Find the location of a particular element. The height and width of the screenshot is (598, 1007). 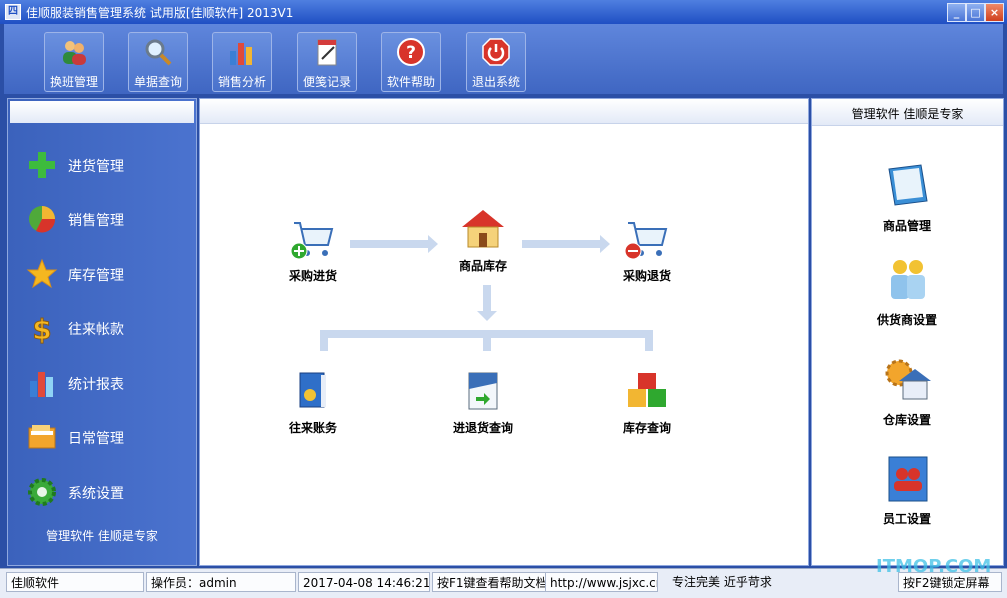

status-motto: 专注完美 近乎苛求 is located at coordinates (722, 582).